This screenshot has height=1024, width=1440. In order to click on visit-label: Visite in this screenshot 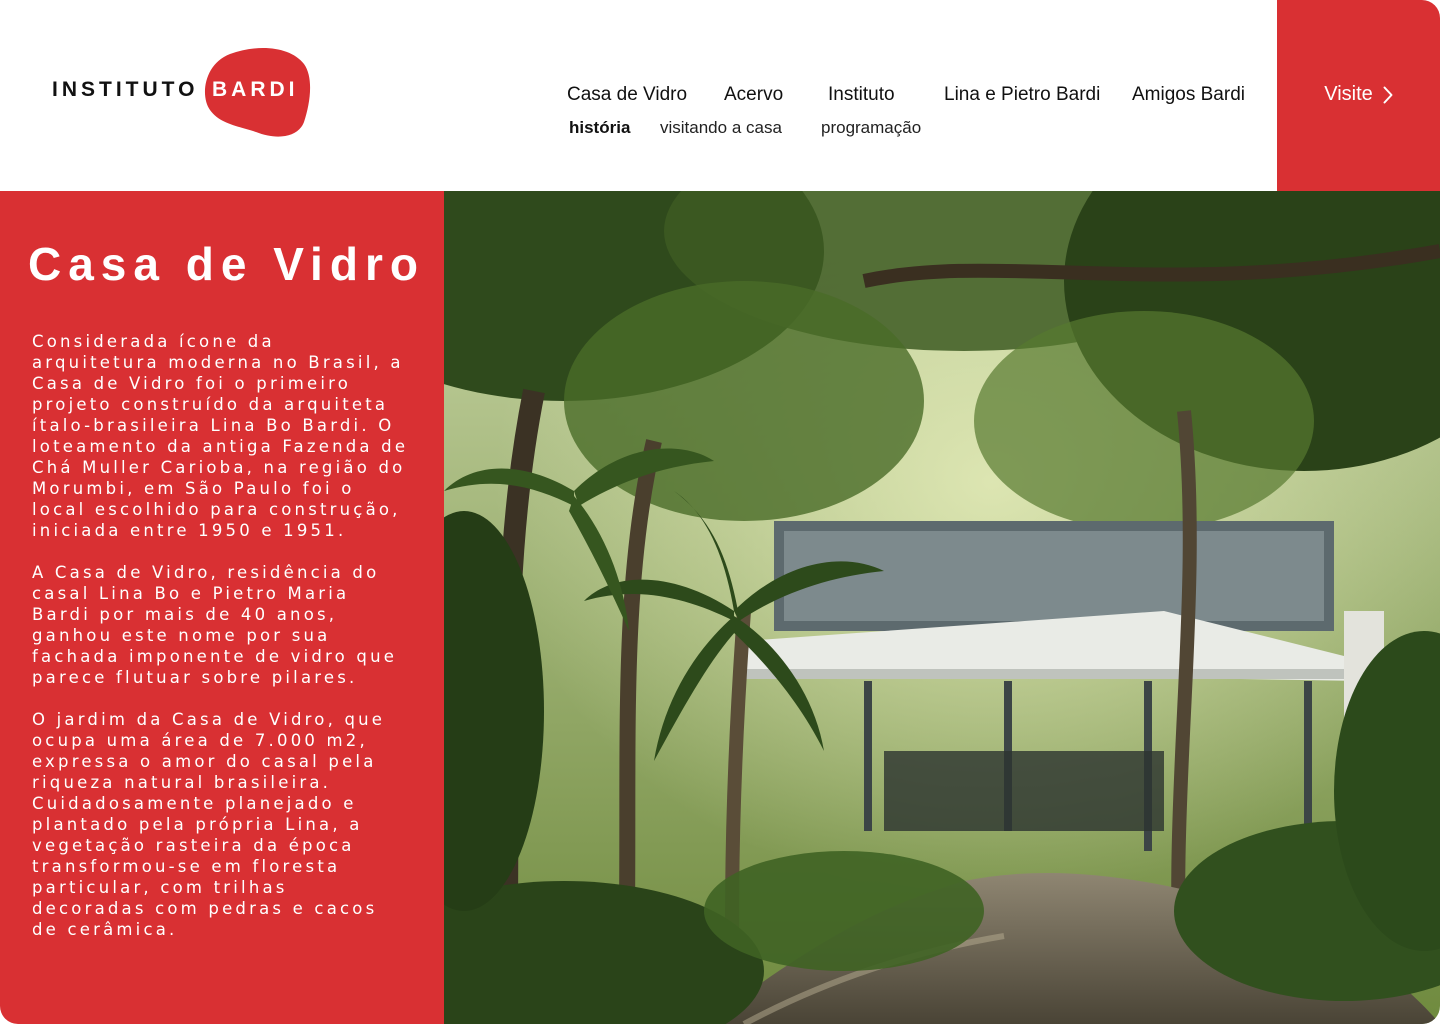, I will do `click(1348, 94)`.